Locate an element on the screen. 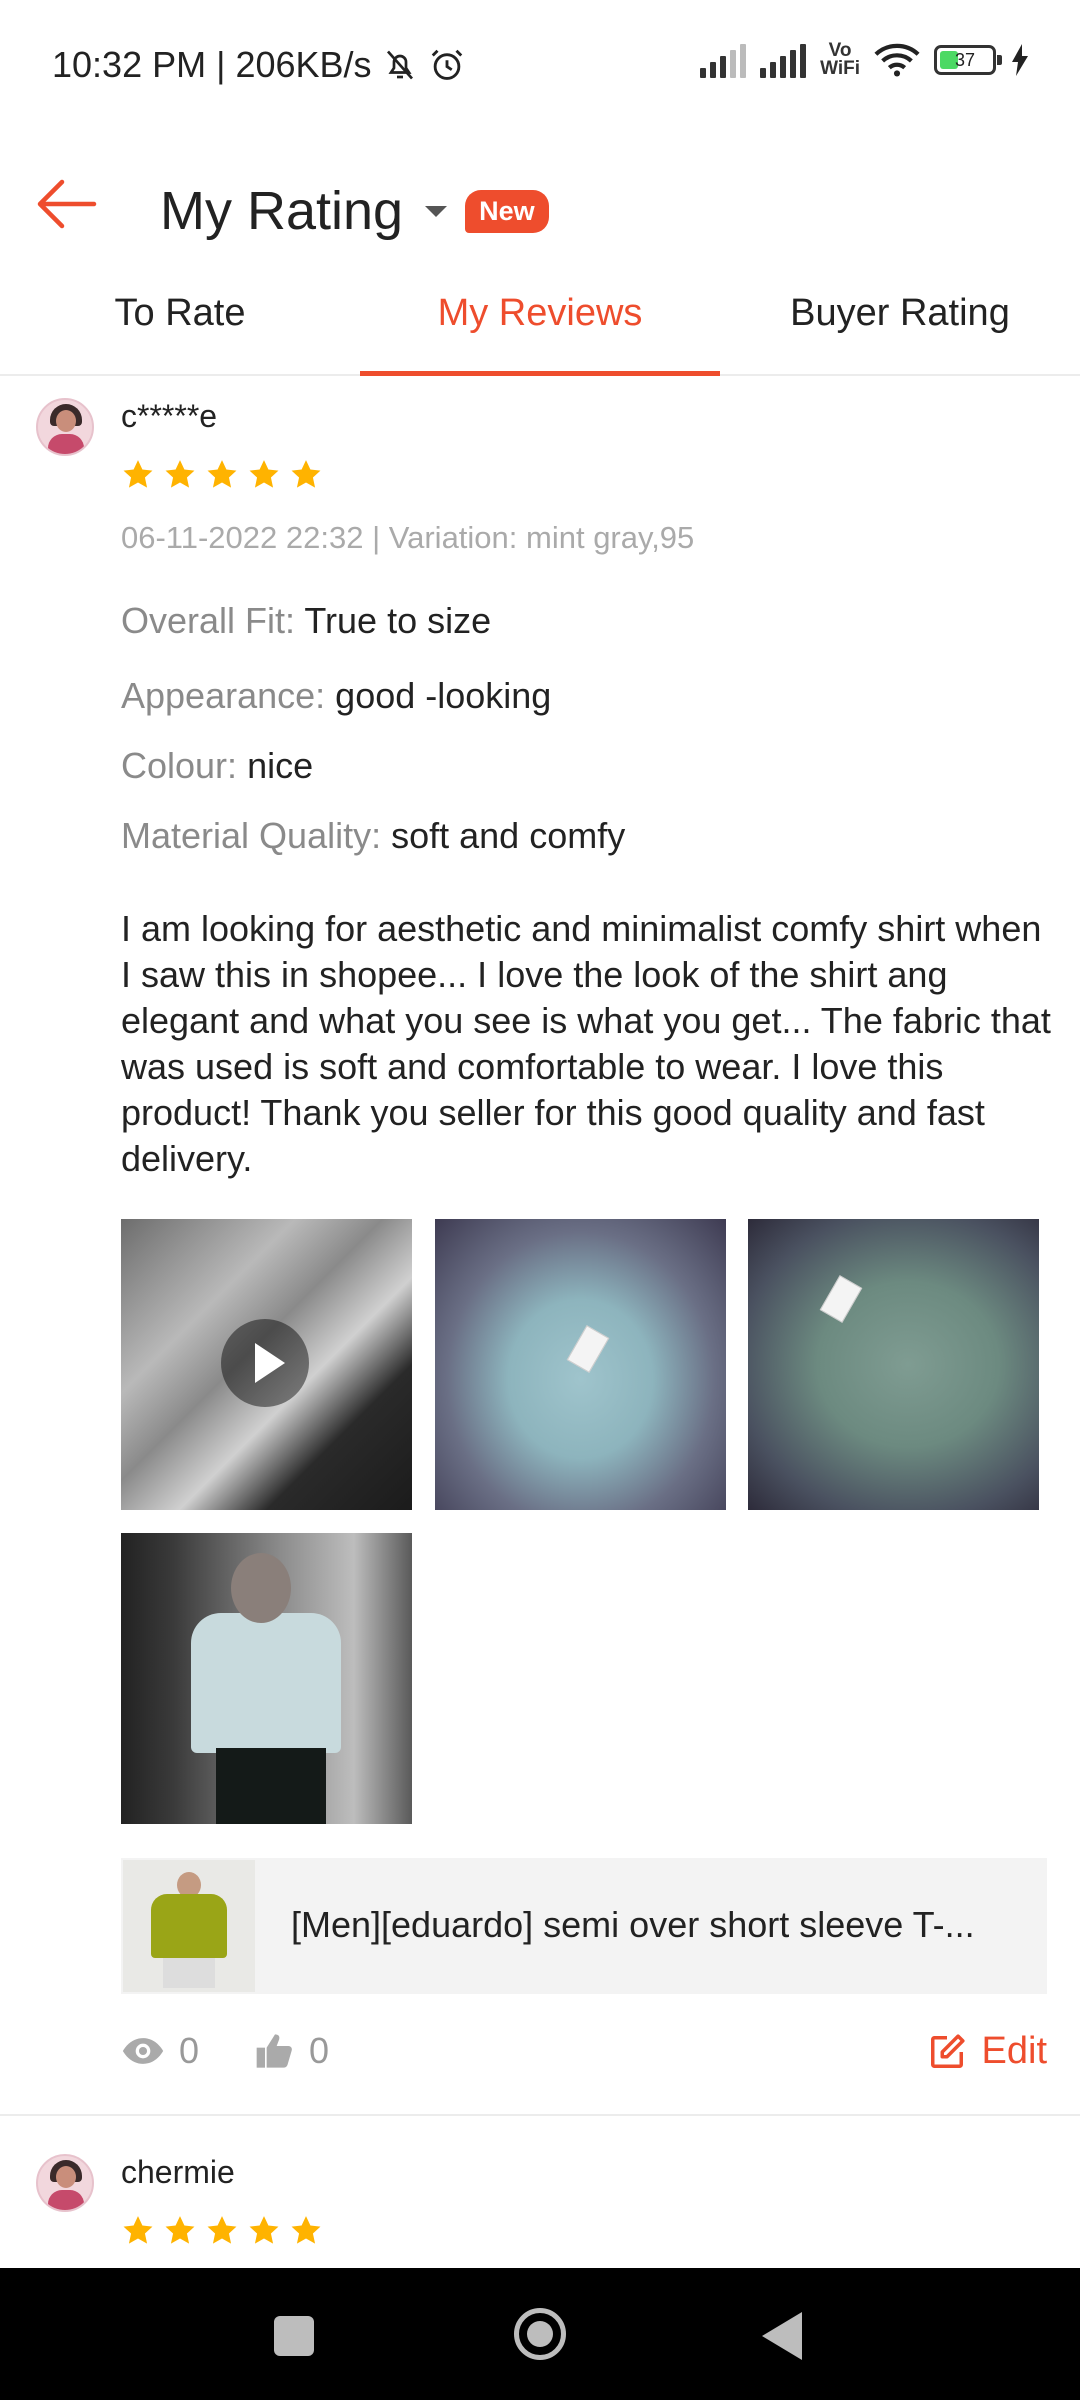 This screenshot has width=1080, height=2400. home-button is located at coordinates (540, 2334).